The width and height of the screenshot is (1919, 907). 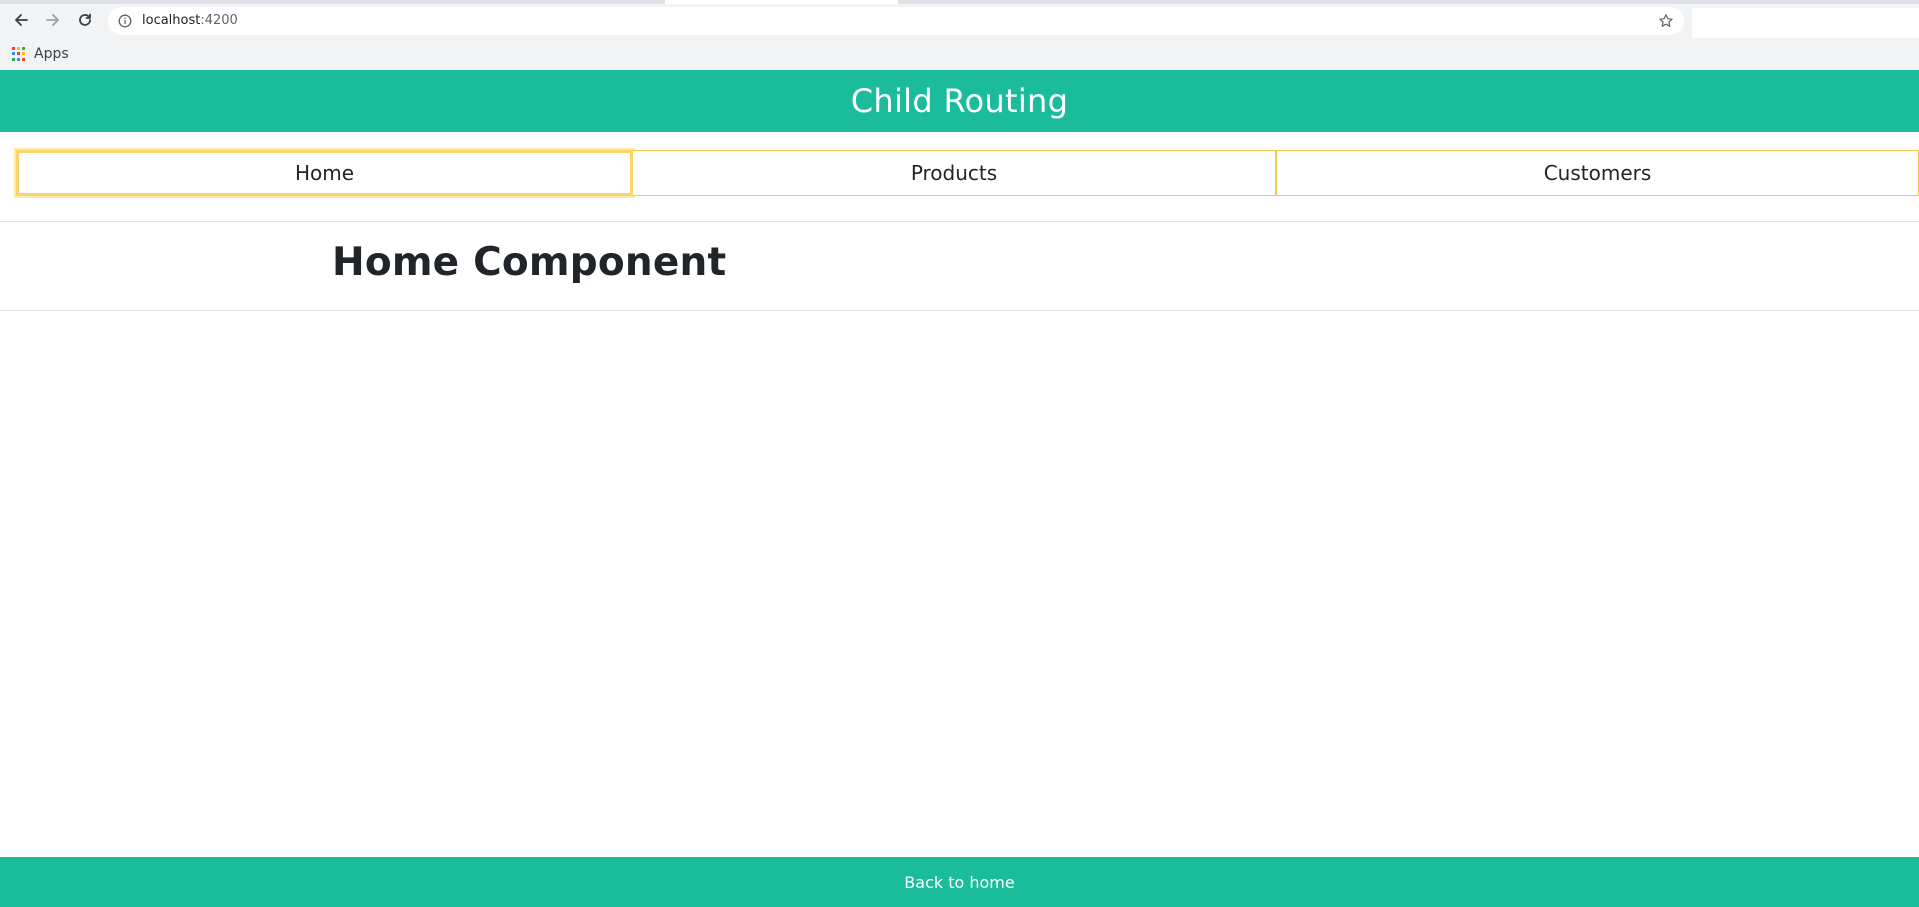 I want to click on app-header: Child Routing, so click(x=959, y=101).